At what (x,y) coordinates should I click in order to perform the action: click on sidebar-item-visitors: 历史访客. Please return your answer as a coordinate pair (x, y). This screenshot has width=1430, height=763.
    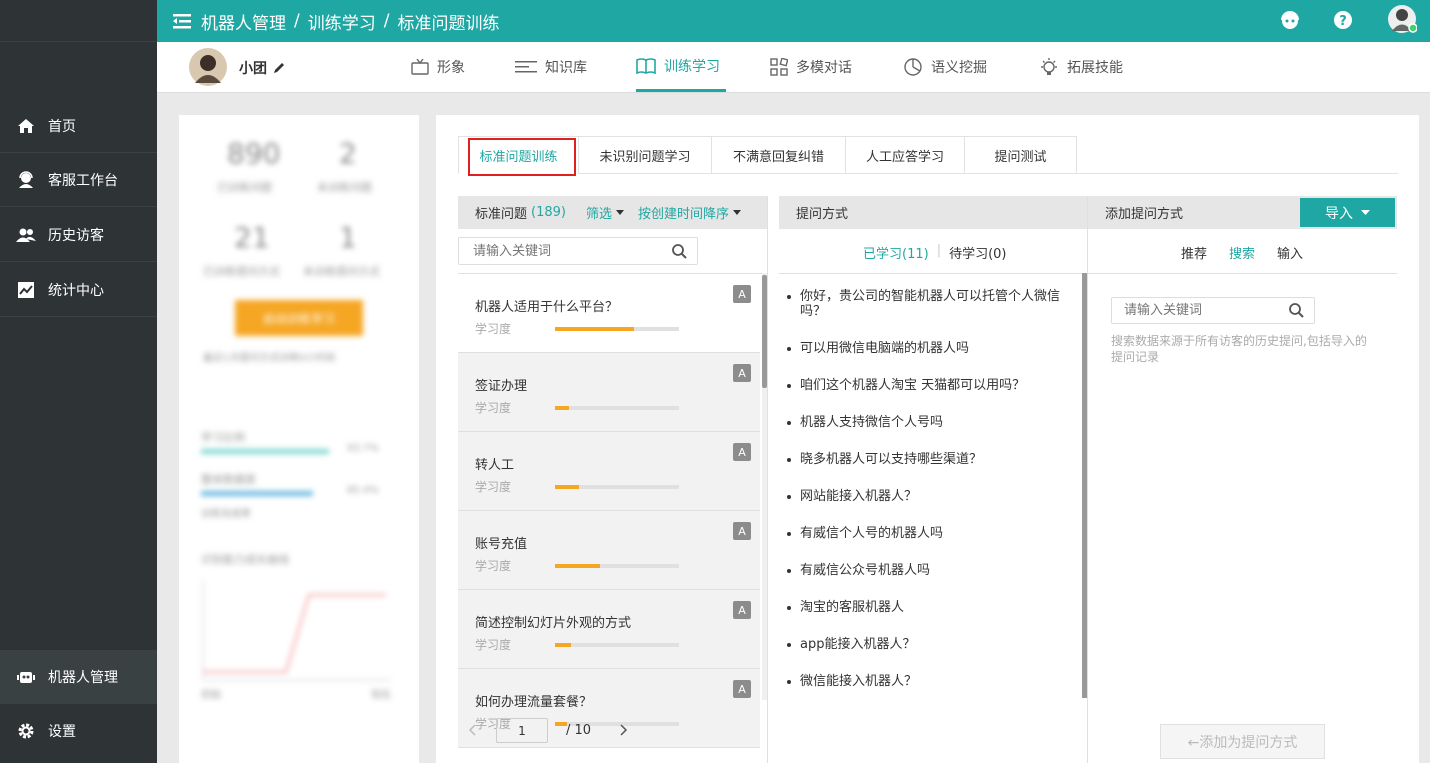
    Looking at the image, I should click on (78, 235).